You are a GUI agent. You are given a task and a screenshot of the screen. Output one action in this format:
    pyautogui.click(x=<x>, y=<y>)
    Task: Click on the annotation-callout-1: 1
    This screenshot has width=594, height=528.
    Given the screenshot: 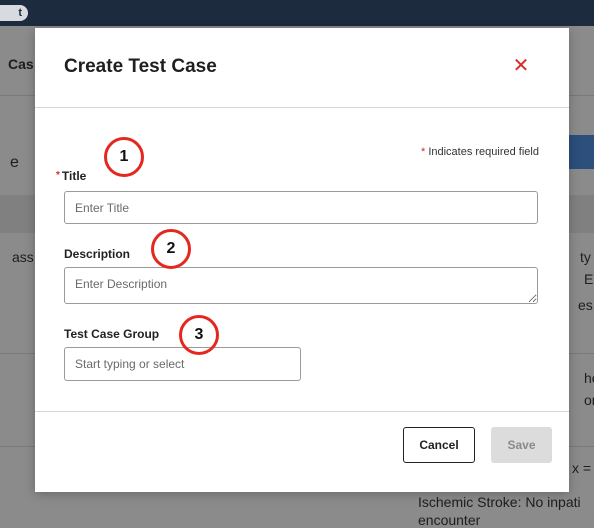 What is the action you would take?
    pyautogui.click(x=124, y=157)
    